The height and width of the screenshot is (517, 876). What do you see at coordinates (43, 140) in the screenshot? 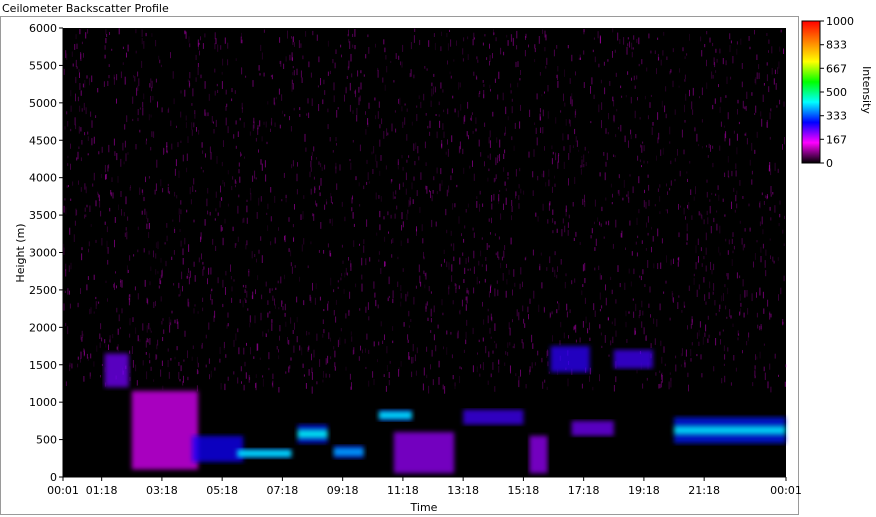
I see `y-tick-label: 4500` at bounding box center [43, 140].